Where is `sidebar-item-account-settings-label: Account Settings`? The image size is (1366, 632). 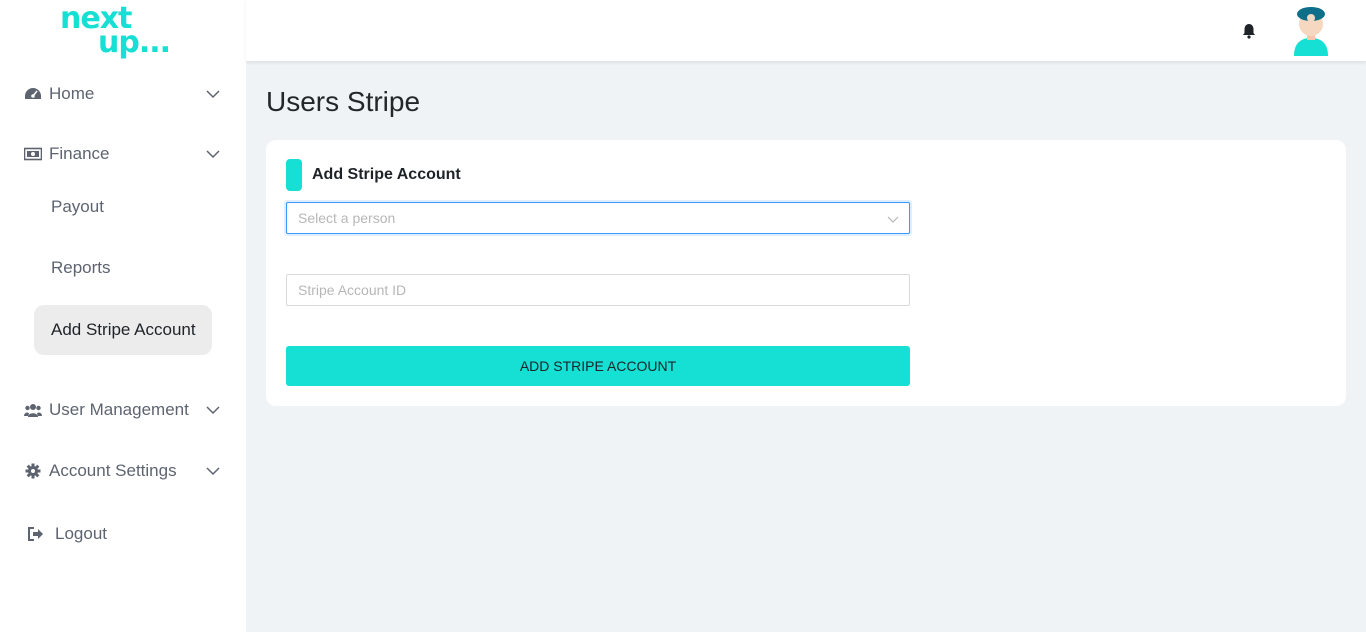
sidebar-item-account-settings-label: Account Settings is located at coordinates (113, 470).